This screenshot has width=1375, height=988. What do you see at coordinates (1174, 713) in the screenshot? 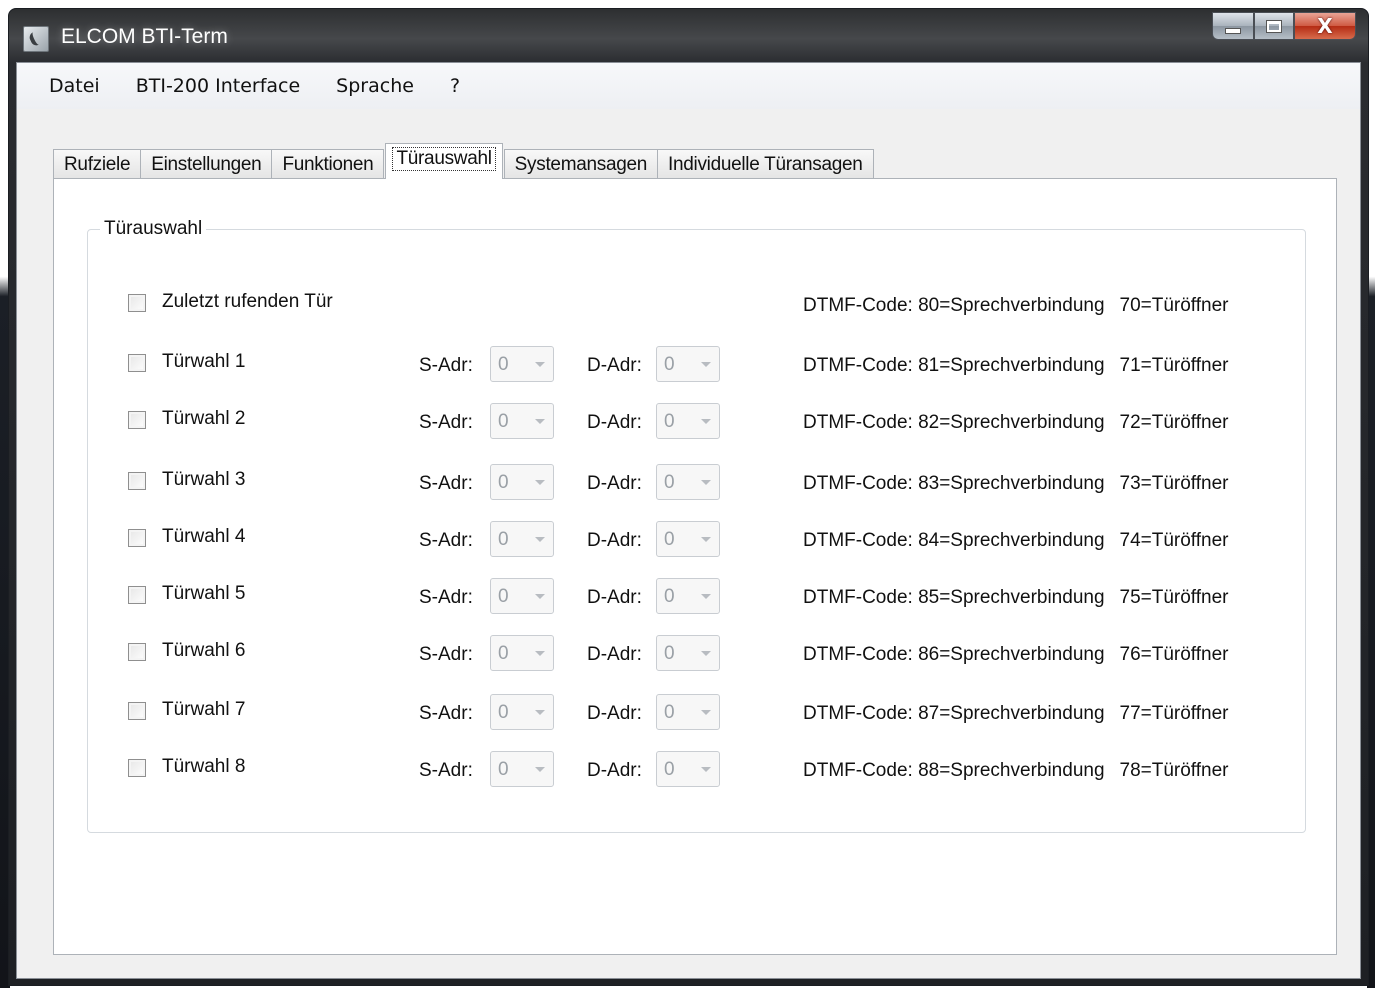
I see `dtmf-open-code: 77=Türöffner` at bounding box center [1174, 713].